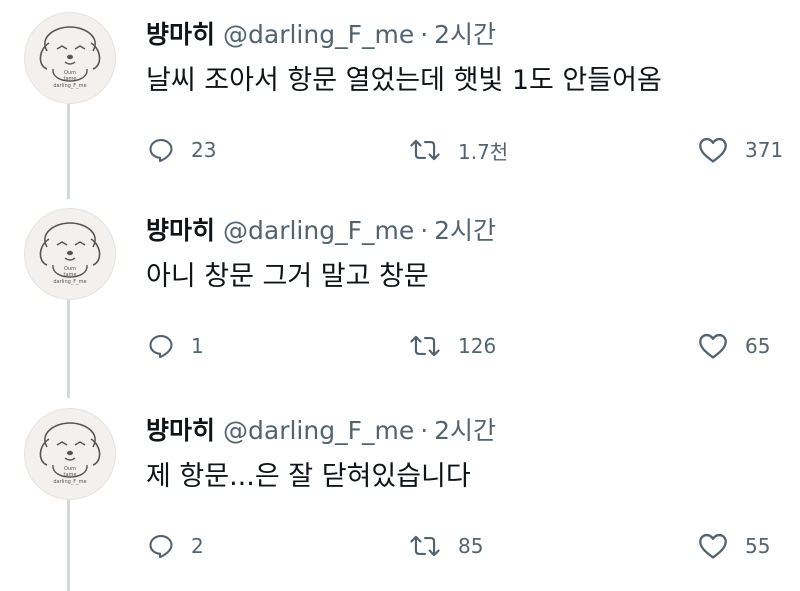  Describe the element at coordinates (758, 546) in the screenshot. I see `like-count: 55` at that location.